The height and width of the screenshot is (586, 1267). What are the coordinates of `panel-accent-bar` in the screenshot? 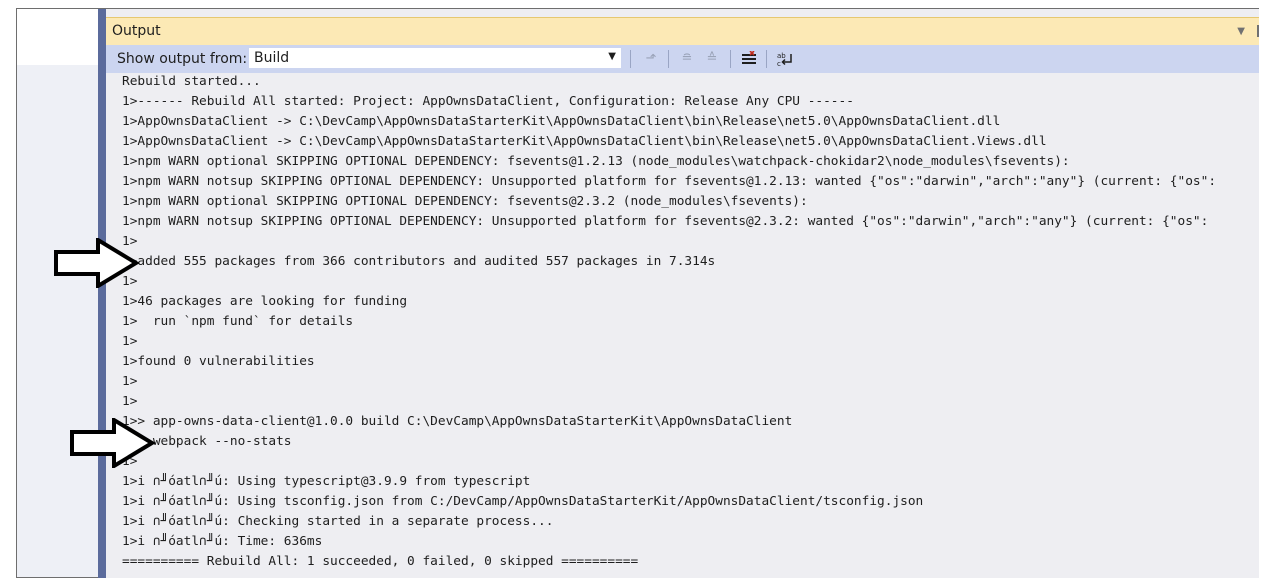 It's located at (102, 293).